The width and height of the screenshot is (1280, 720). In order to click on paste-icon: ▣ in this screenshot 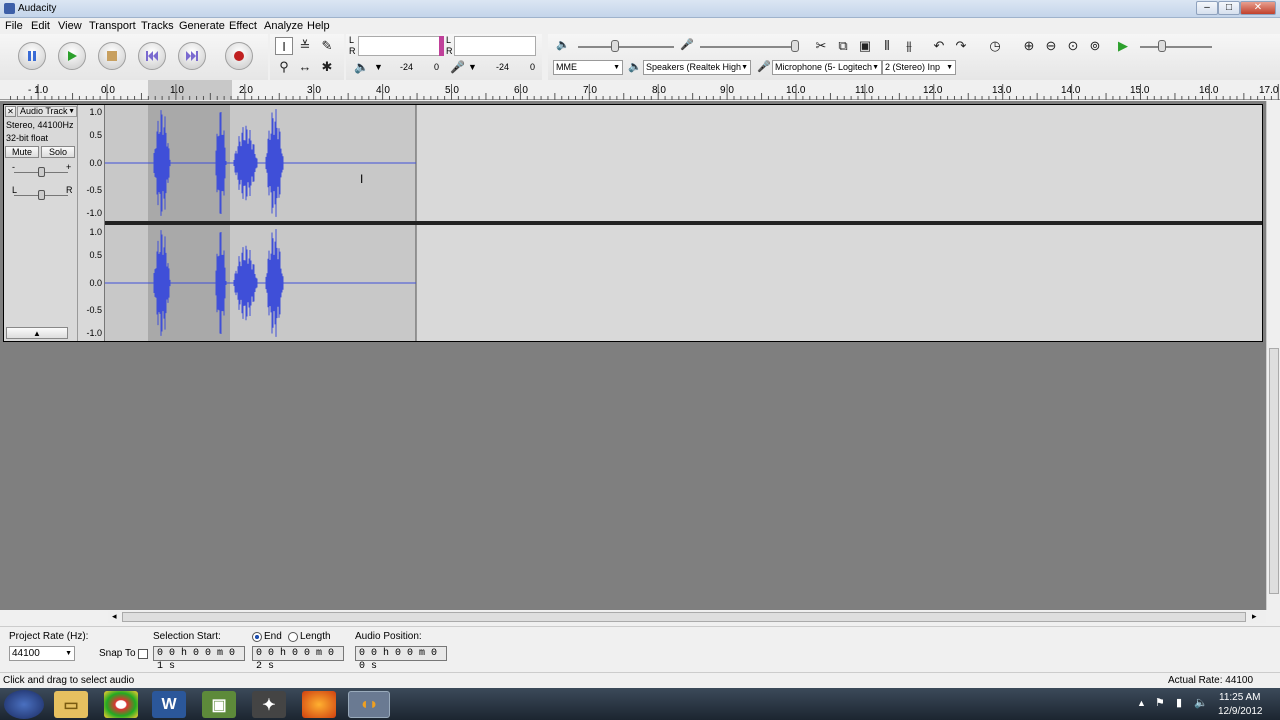, I will do `click(865, 46)`.